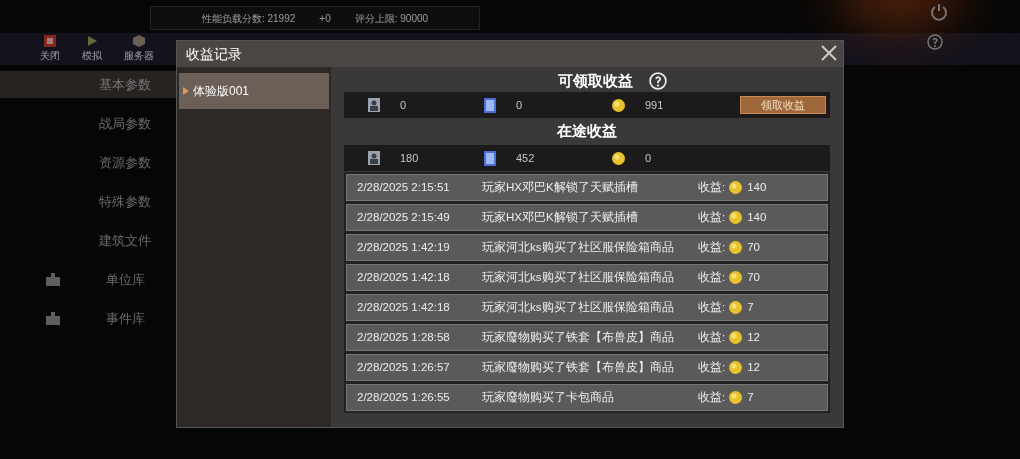 The width and height of the screenshot is (1020, 459). I want to click on section-title: 可领取收益, so click(595, 80).